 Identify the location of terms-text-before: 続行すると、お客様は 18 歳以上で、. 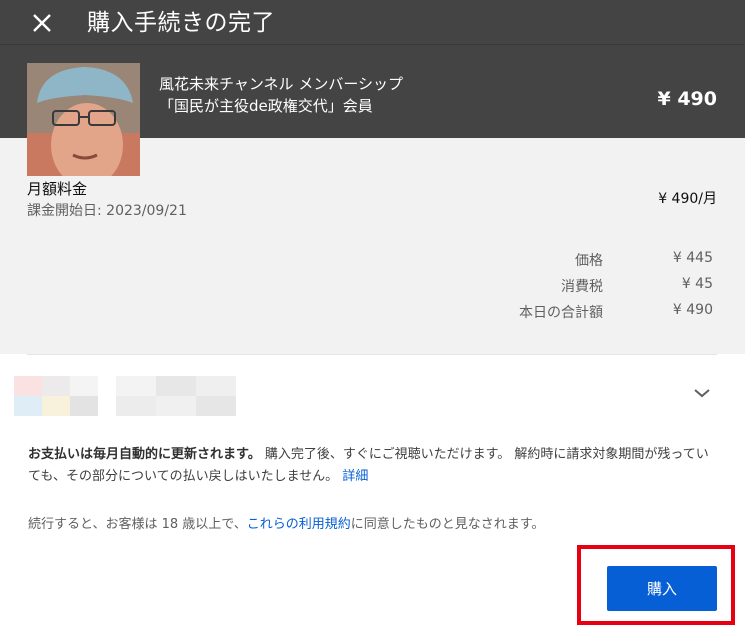
(137, 524).